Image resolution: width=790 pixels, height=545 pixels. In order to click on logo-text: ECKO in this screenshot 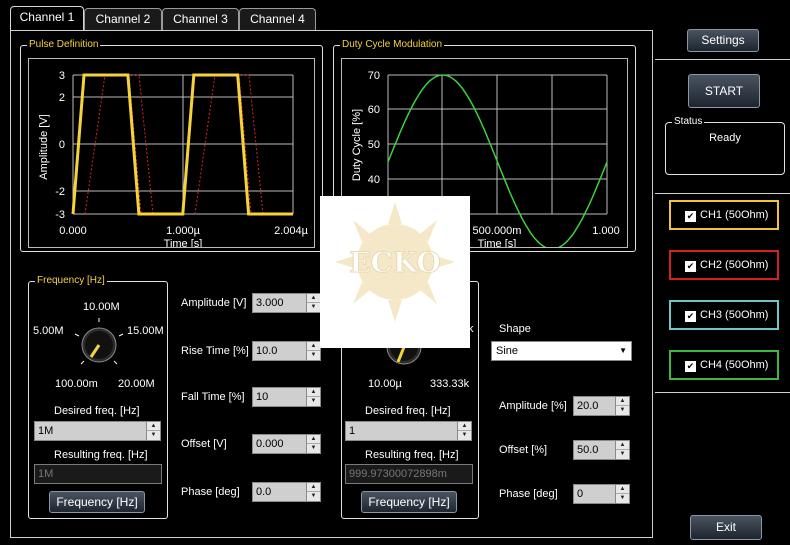, I will do `click(395, 262)`.